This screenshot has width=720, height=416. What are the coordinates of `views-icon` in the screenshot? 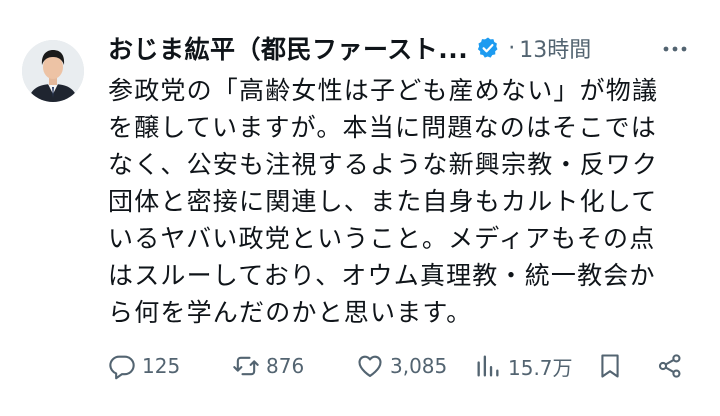 It's located at (488, 366).